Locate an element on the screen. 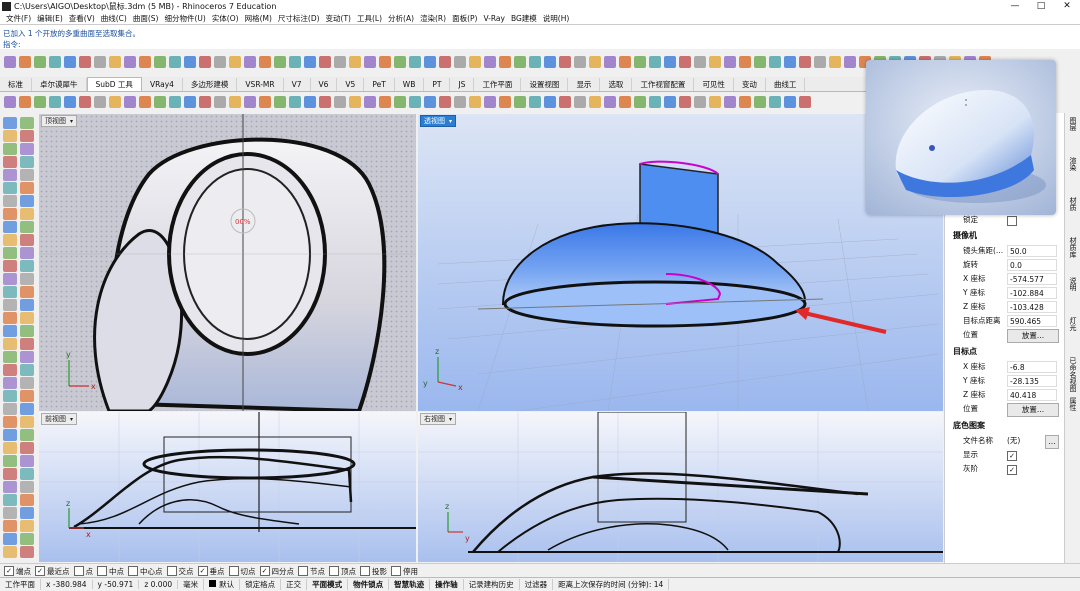 This screenshot has height=591, width=1080. menu-item: 工具(L) is located at coordinates (369, 18).